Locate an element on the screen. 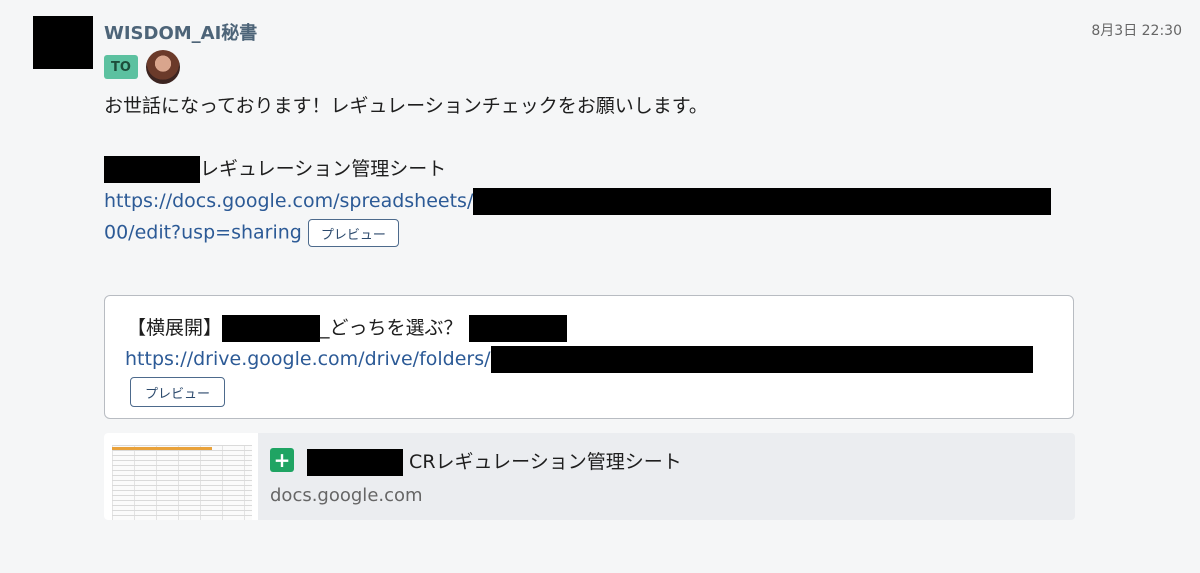  quote-url-line: https://drive.google.com/drive/folders/ is located at coordinates (579, 359).